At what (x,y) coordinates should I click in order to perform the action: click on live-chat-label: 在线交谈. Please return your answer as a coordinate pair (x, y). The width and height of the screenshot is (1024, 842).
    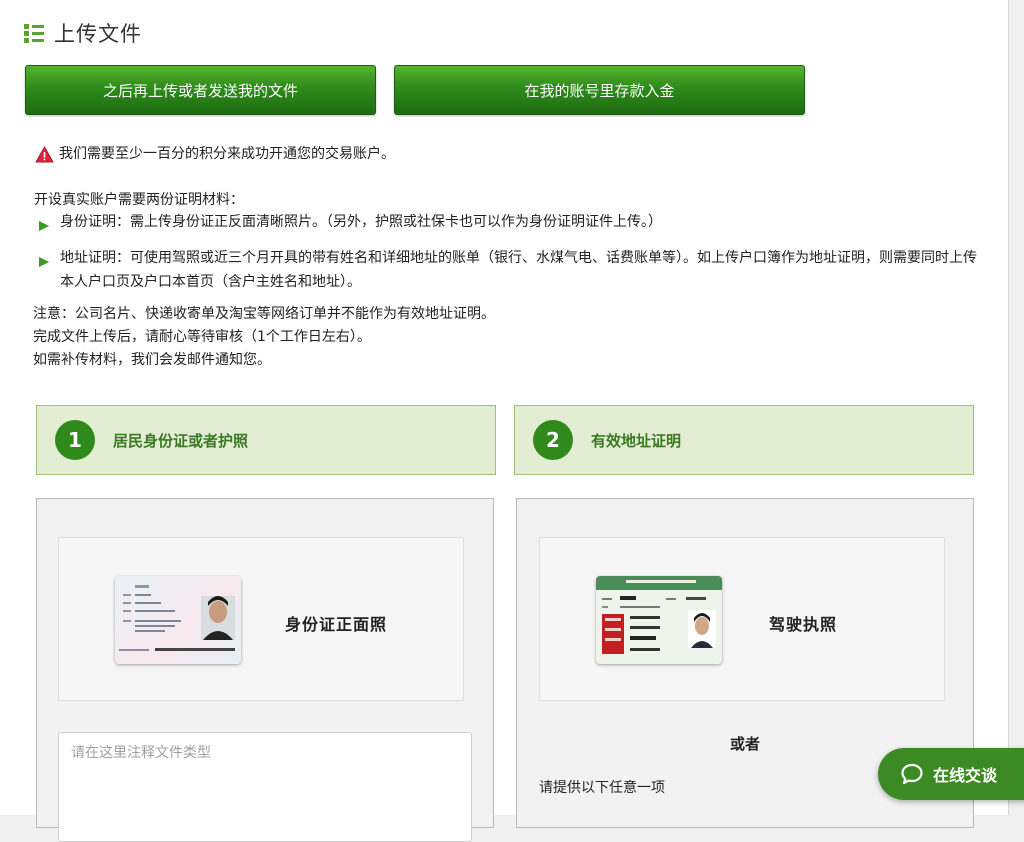
    Looking at the image, I should click on (965, 775).